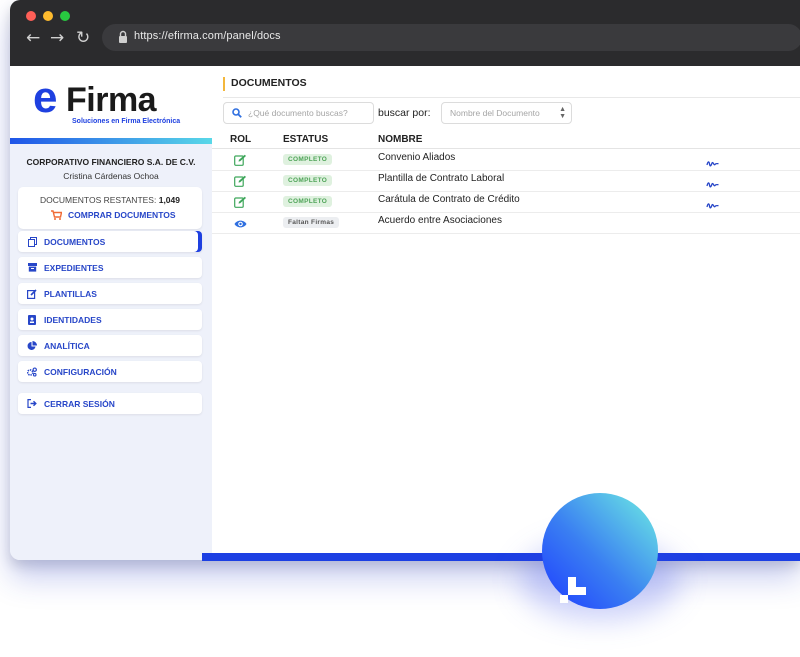  Describe the element at coordinates (573, 590) in the screenshot. I see `cursor-mark-icon` at that location.